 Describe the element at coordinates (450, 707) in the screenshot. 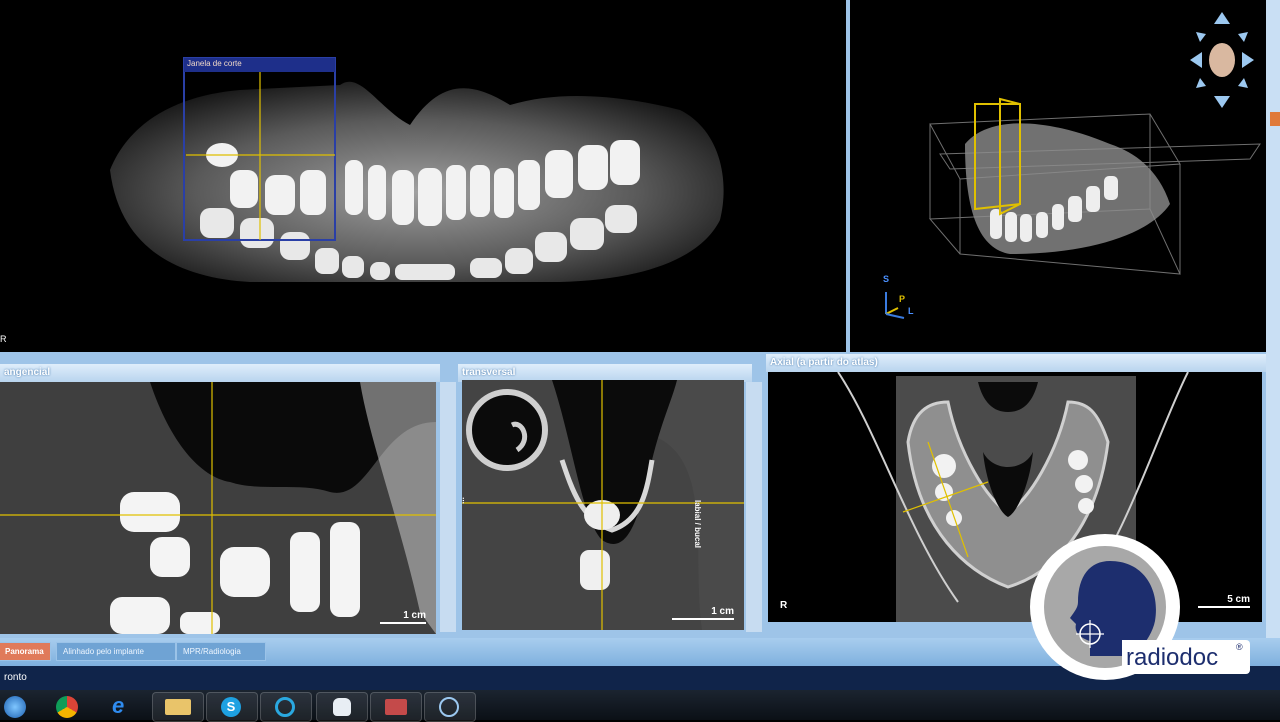

I see `globe-app-icon` at that location.